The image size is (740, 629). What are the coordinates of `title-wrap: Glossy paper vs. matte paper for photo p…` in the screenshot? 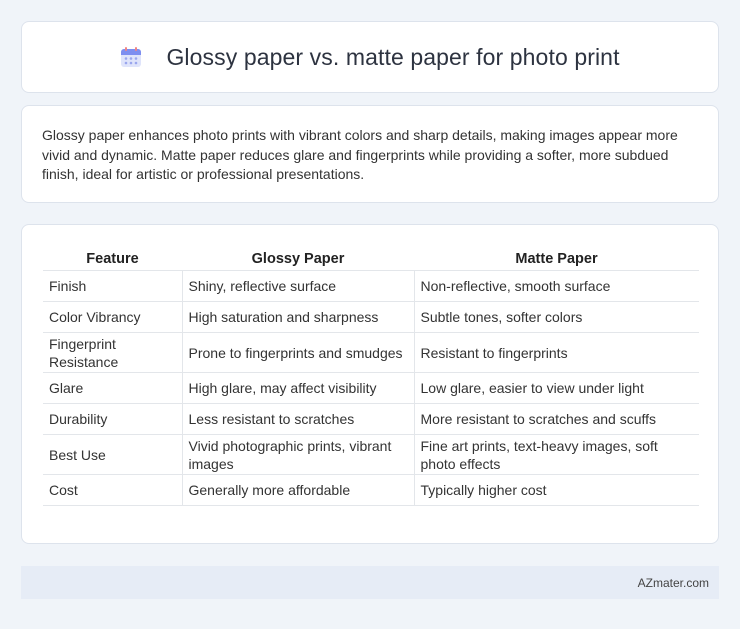 It's located at (369, 57).